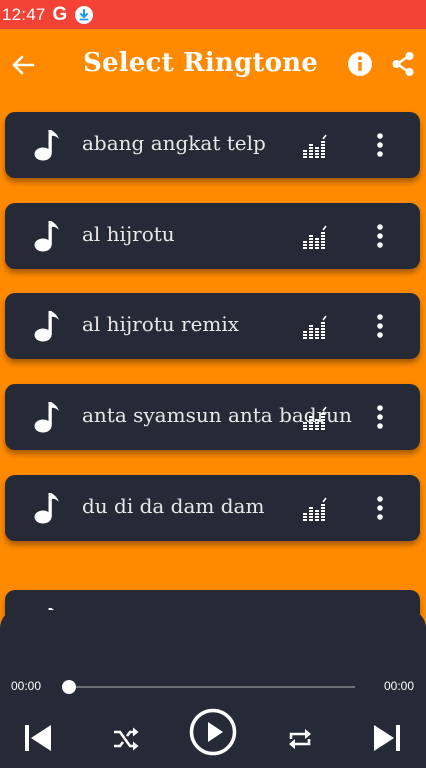  Describe the element at coordinates (212, 417) in the screenshot. I see `list-item: anta syamsun anta badrun` at that location.